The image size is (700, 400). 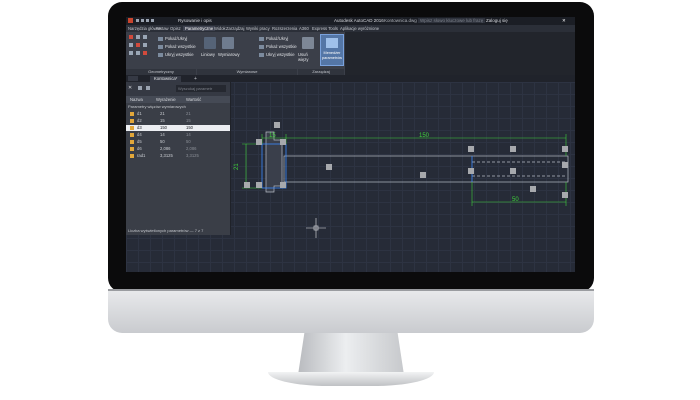 What do you see at coordinates (274, 162) in the screenshot?
I see `part-left-bracket` at bounding box center [274, 162].